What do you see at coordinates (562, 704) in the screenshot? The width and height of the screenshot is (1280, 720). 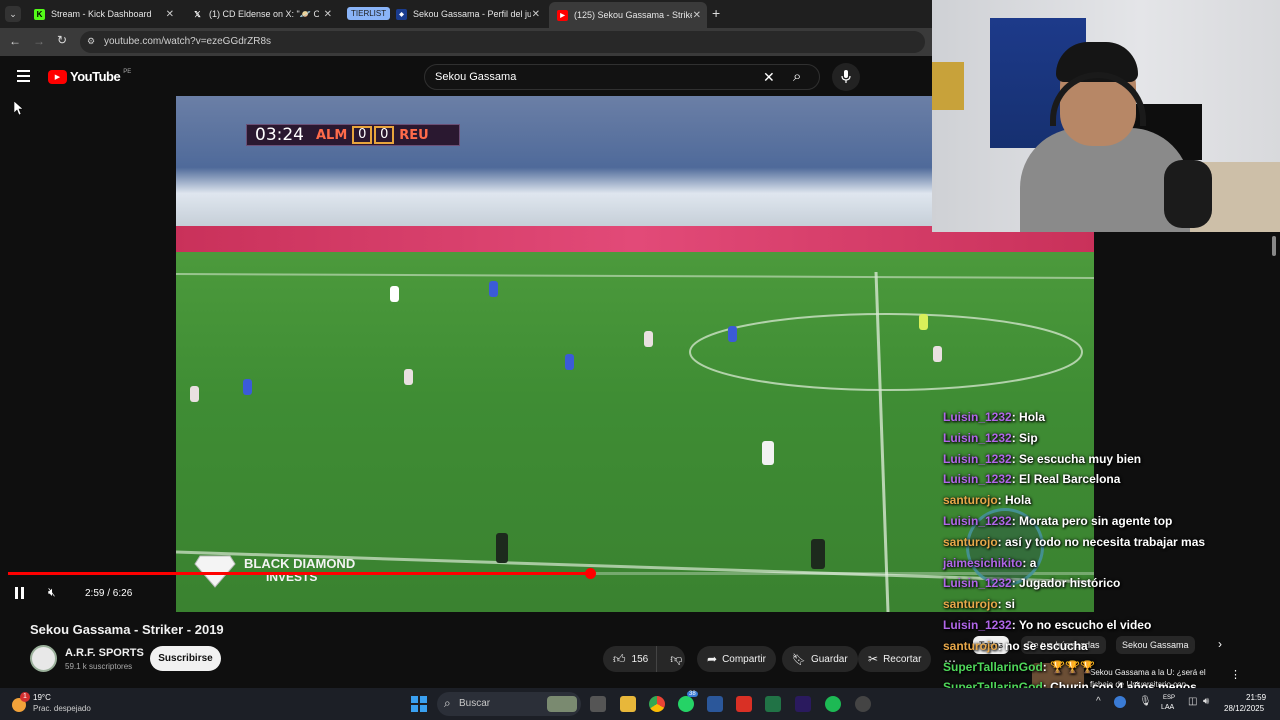 I see `search-highlight-image` at bounding box center [562, 704].